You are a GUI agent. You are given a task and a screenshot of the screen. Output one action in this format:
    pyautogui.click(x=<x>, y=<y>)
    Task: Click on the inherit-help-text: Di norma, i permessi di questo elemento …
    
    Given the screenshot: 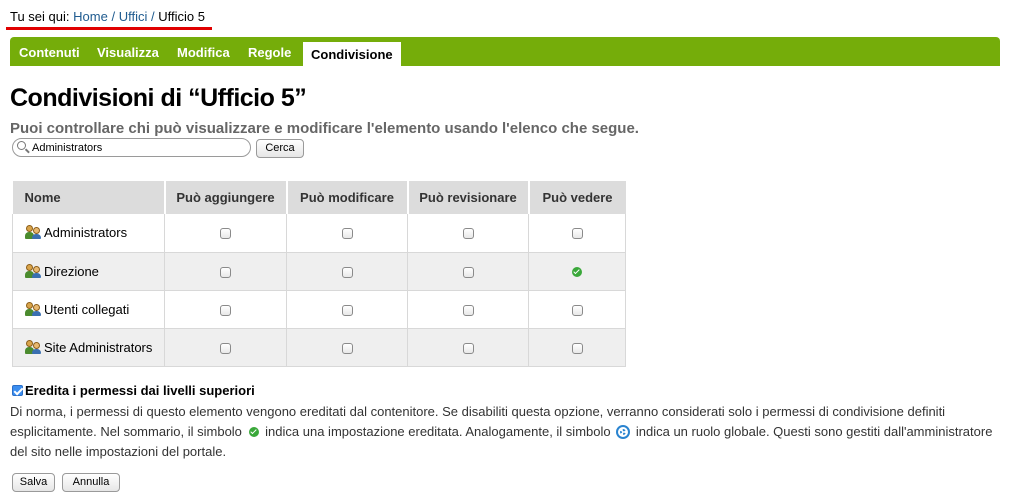 What is the action you would take?
    pyautogui.click(x=502, y=432)
    